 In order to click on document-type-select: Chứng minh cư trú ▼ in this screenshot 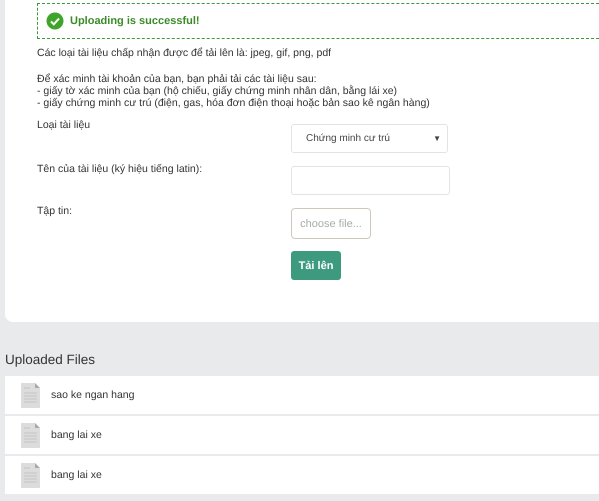, I will do `click(369, 138)`.